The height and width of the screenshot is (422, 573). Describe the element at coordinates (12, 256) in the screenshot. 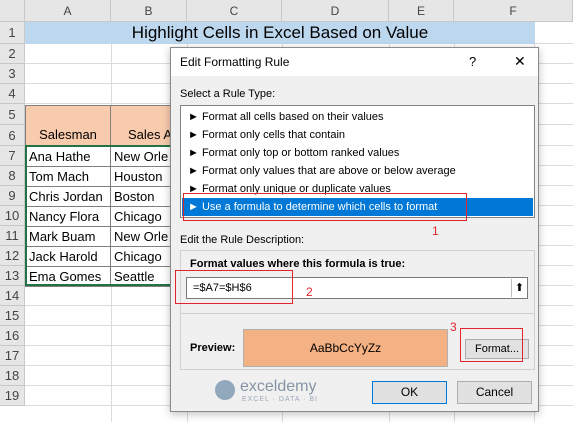

I see `row-header: 12` at that location.